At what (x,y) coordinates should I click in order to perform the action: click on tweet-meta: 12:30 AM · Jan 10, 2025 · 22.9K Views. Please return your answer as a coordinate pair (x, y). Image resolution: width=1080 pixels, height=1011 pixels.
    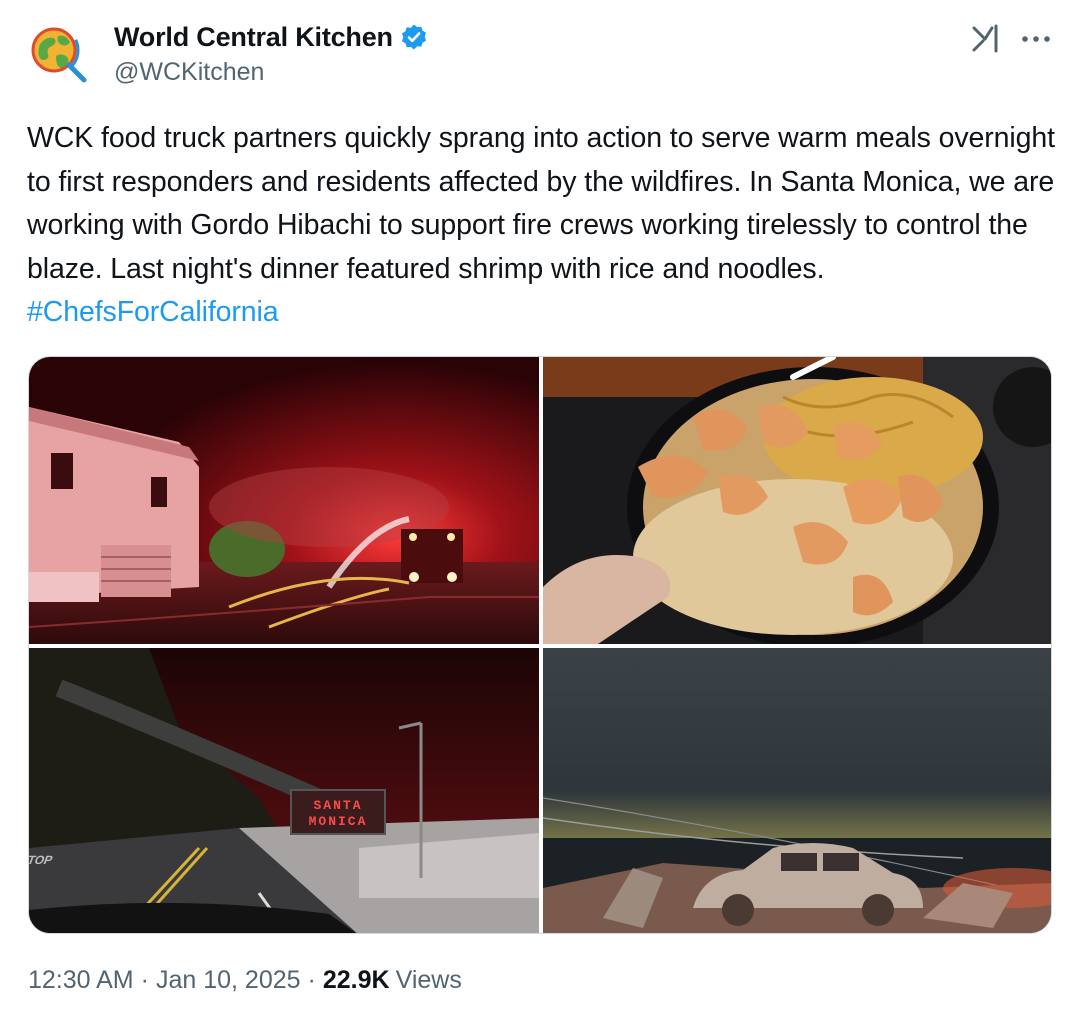
    Looking at the image, I should click on (245, 980).